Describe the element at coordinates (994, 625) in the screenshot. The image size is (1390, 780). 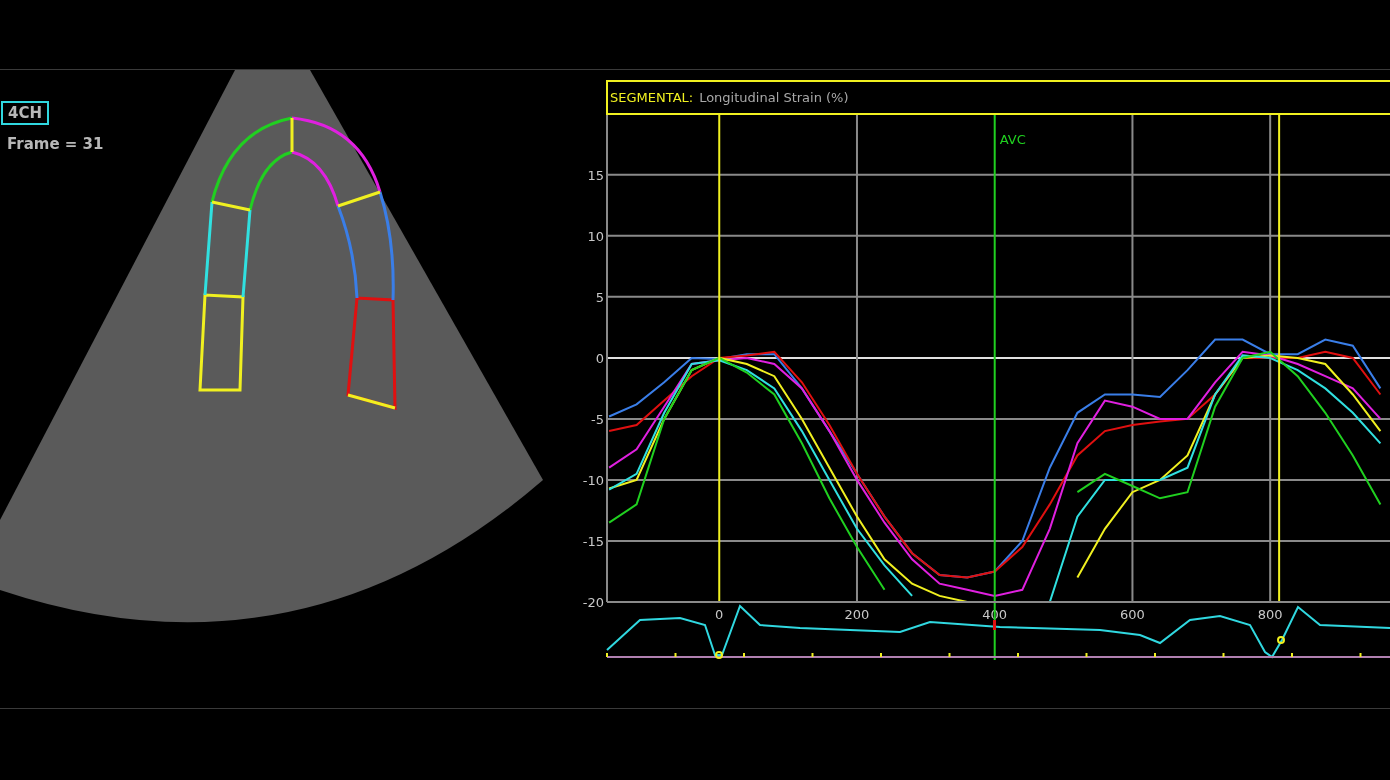
I see `time-cursor-icon` at that location.